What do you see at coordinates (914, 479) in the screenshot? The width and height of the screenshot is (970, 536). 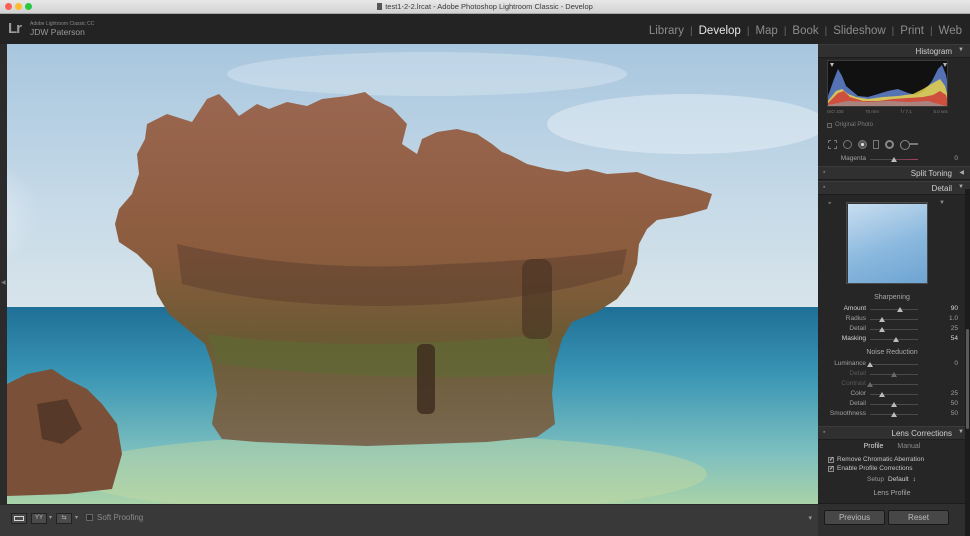 I see `setup-dropdown-icon: ↕` at bounding box center [914, 479].